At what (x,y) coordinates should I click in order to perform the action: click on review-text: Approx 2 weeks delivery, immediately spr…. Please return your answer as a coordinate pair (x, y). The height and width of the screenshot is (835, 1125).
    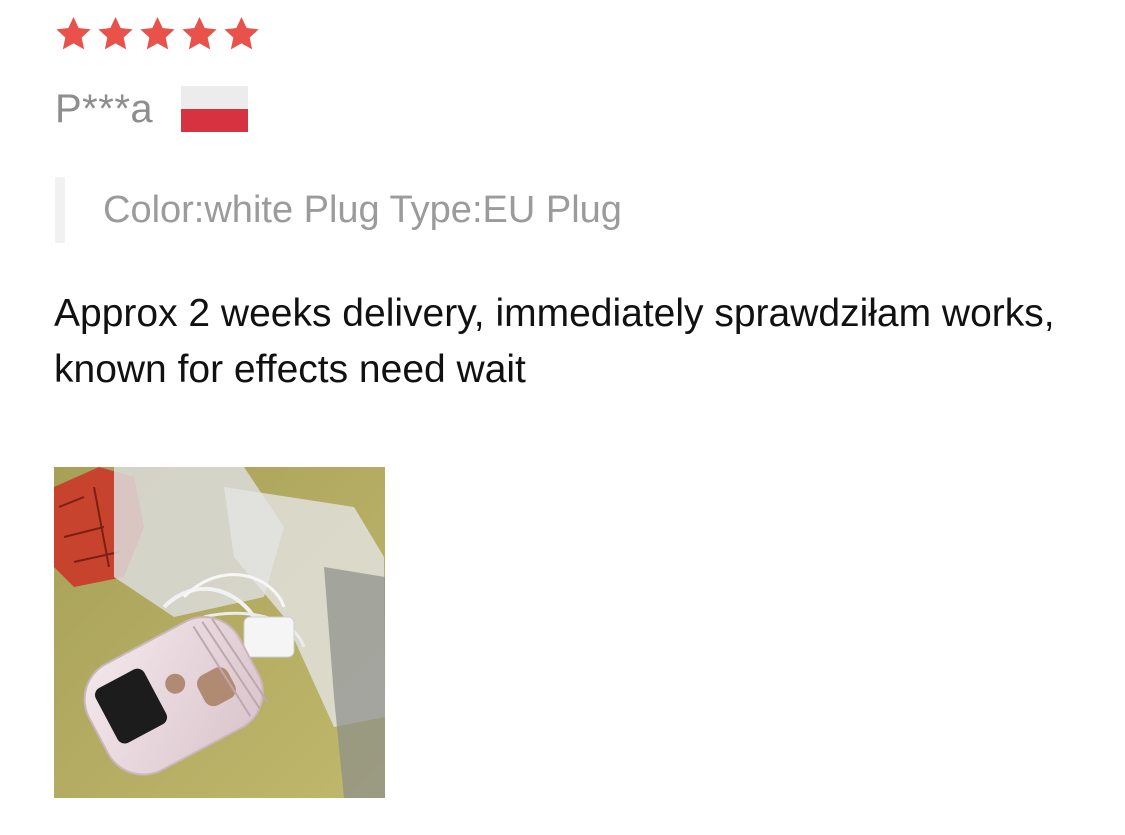
    Looking at the image, I should click on (554, 341).